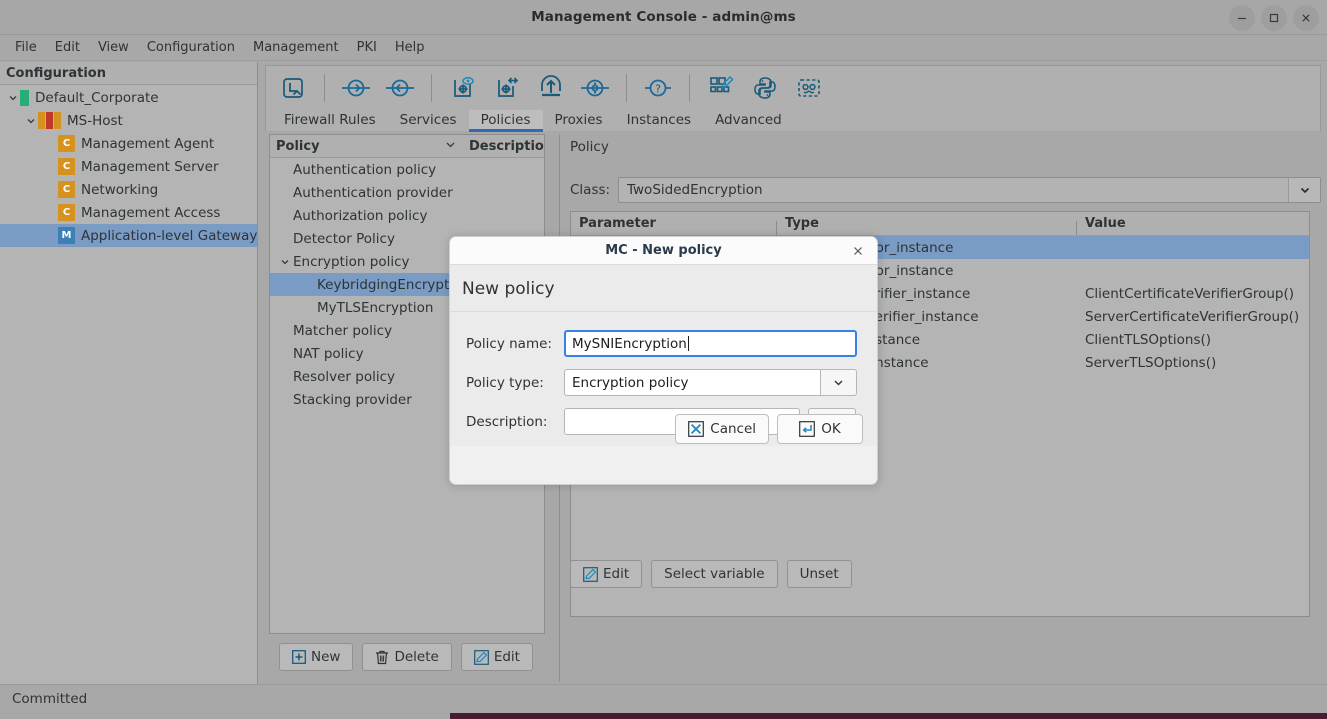 This screenshot has height=719, width=1327. What do you see at coordinates (128, 97) in the screenshot?
I see `sidebar-item-default-corporate: Default_Corporate` at bounding box center [128, 97].